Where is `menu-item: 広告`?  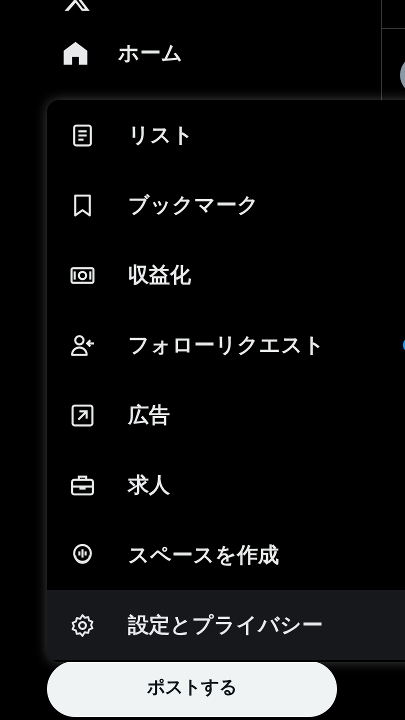
menu-item: 広告 is located at coordinates (226, 415).